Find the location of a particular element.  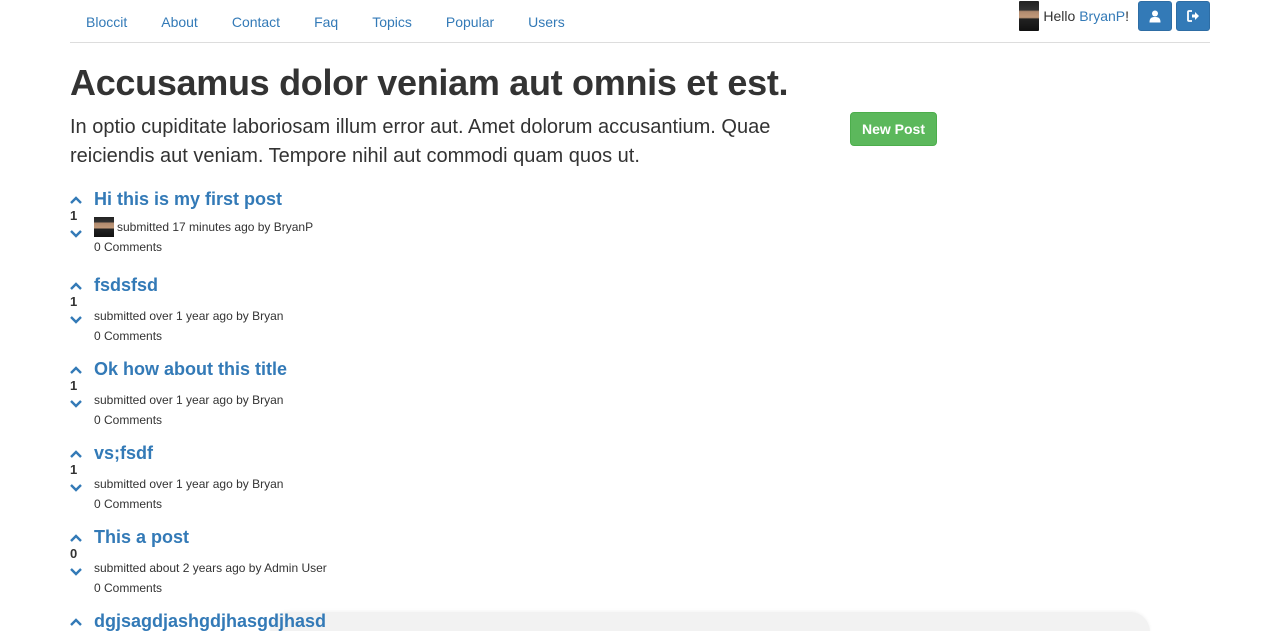

post-meta: submitted 17 minutes ago by BryanP is located at coordinates (203, 227).